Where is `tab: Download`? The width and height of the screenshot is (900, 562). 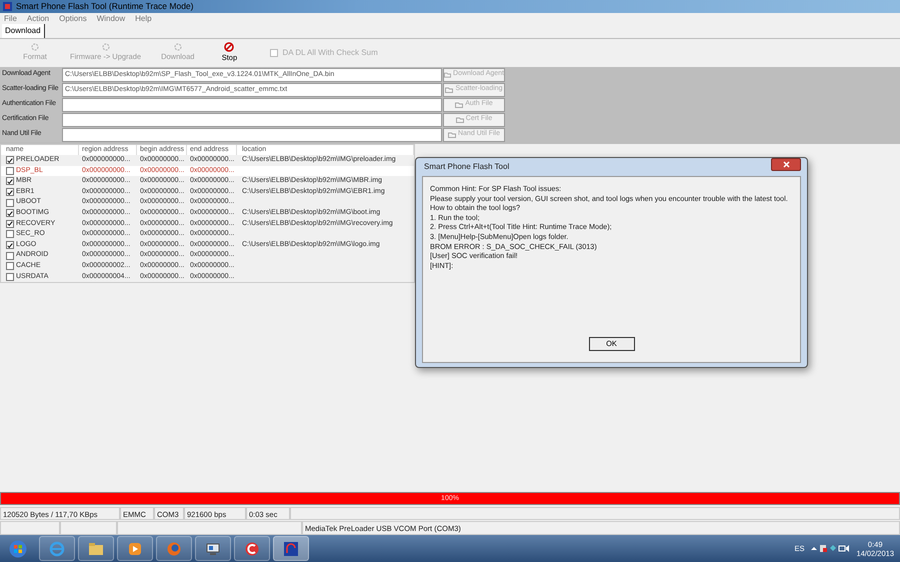
tab: Download is located at coordinates (23, 31).